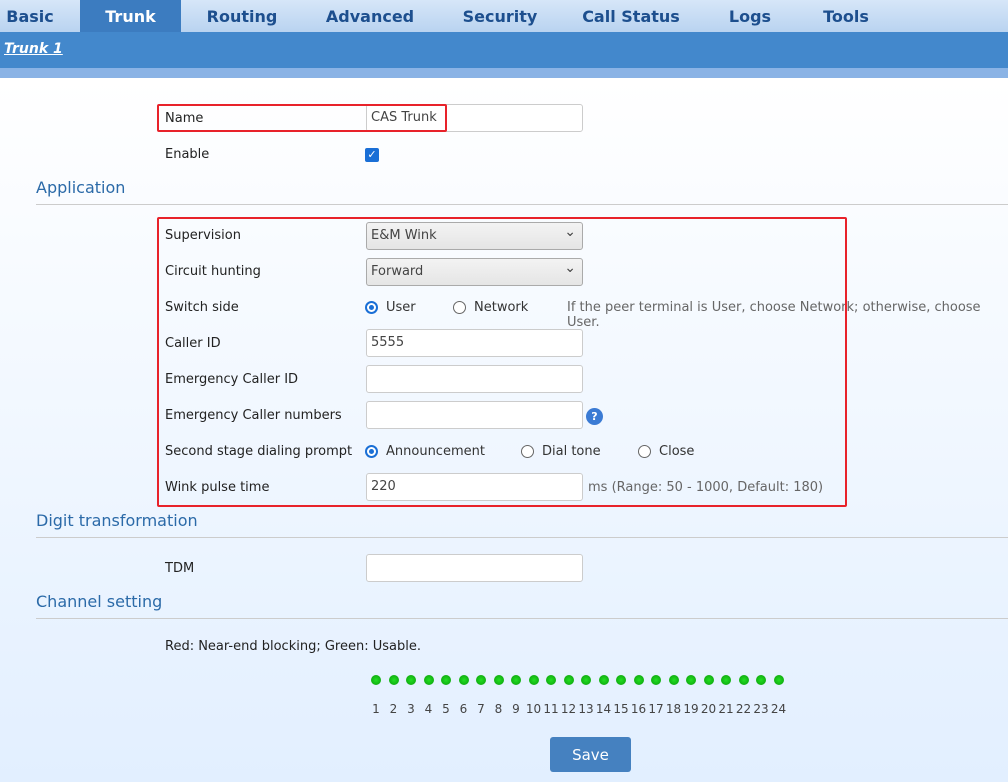 This screenshot has width=1008, height=782. Describe the element at coordinates (463, 709) in the screenshot. I see `channel-number: 6` at that location.